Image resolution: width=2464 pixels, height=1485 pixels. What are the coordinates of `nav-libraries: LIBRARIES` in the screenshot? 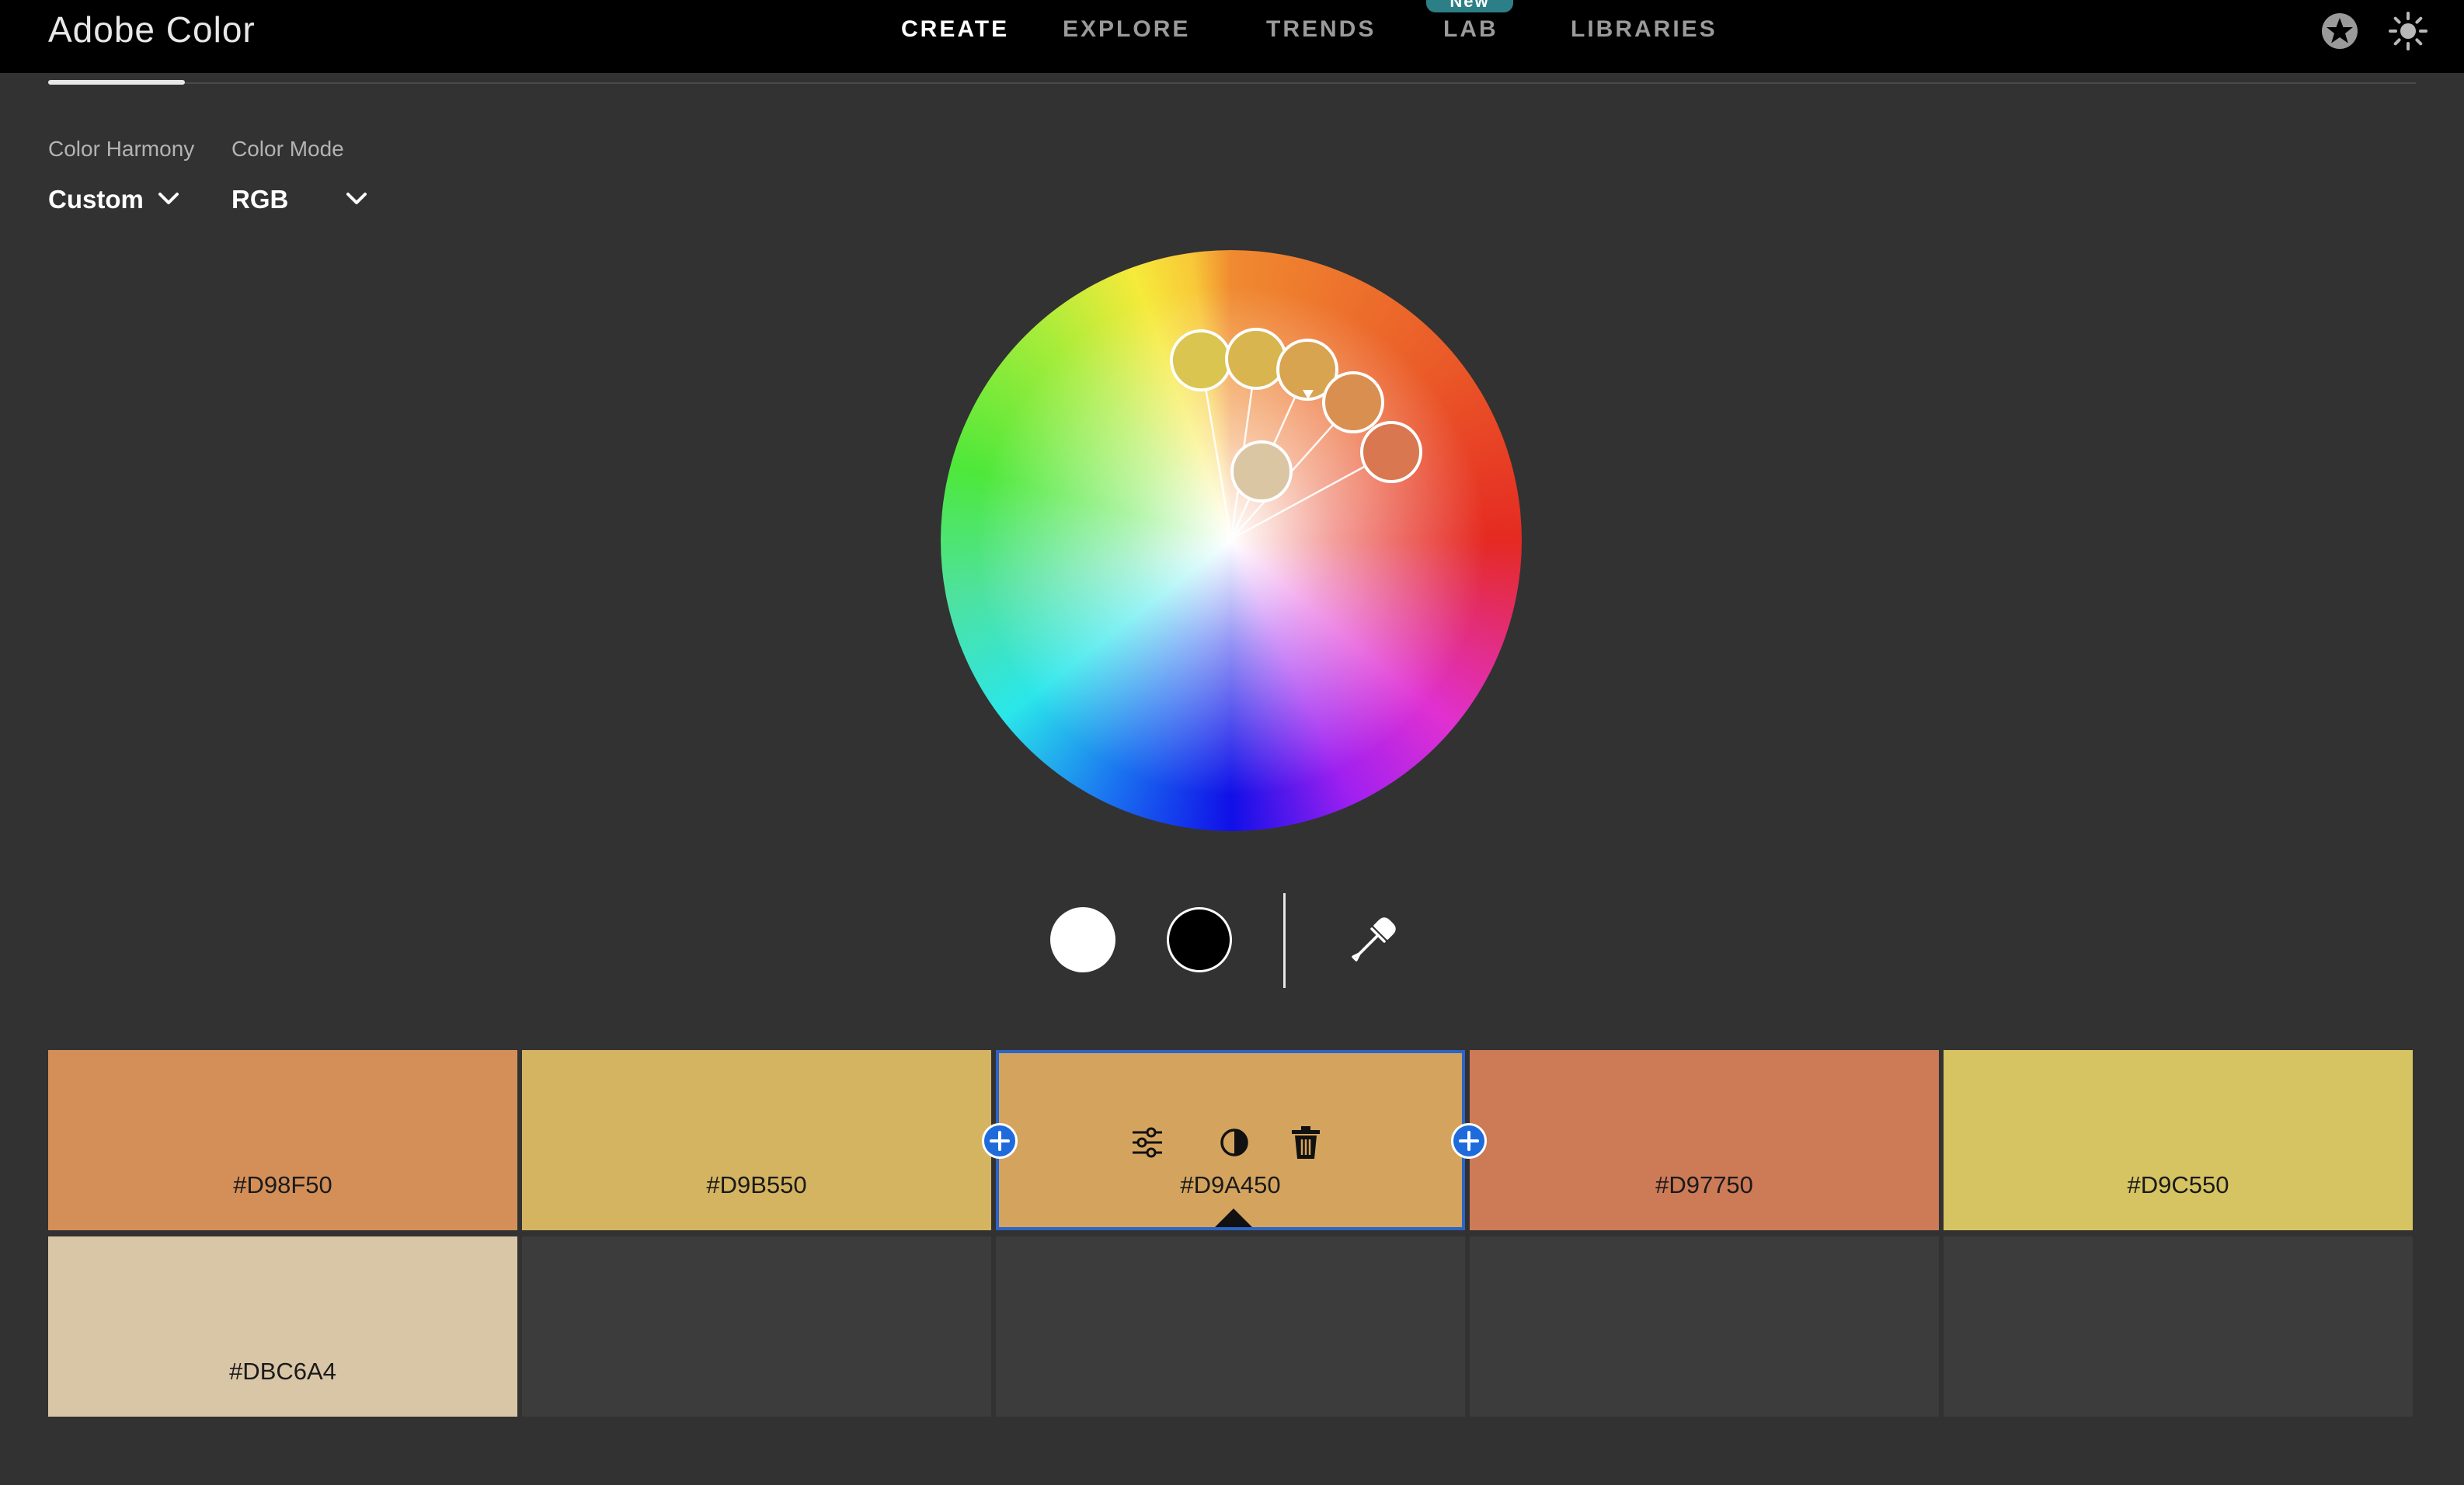 It's located at (1644, 30).